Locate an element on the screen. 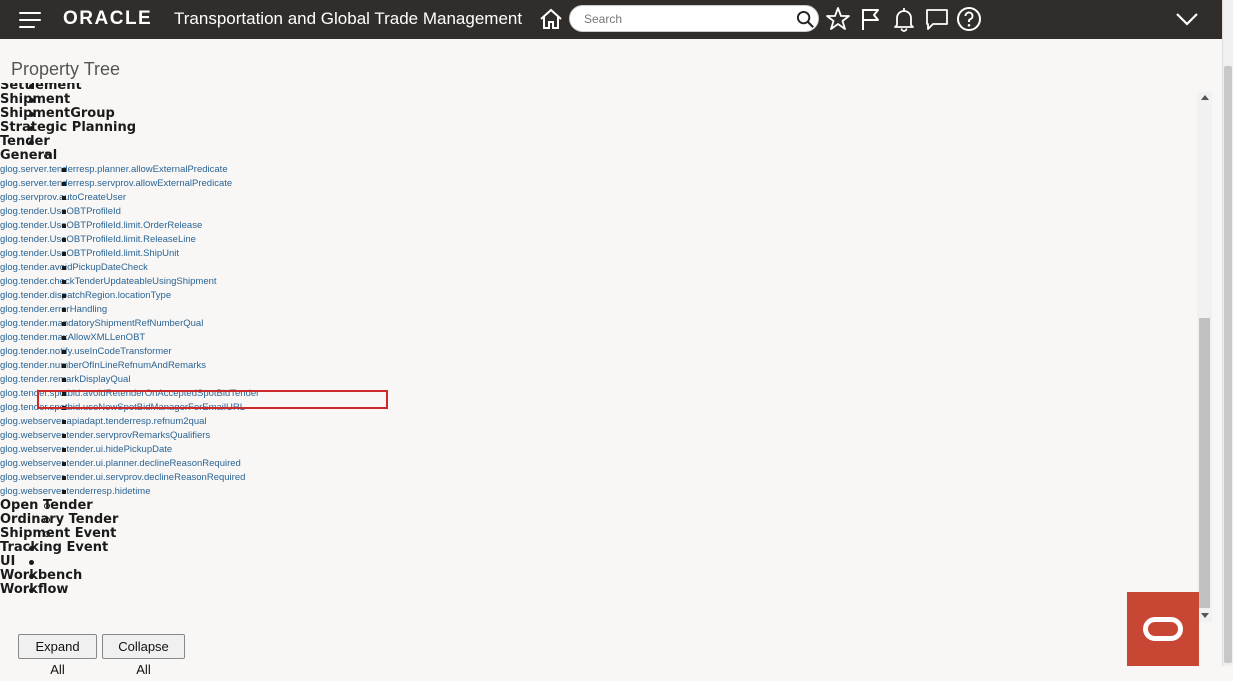  messages-icon is located at coordinates (937, 19).